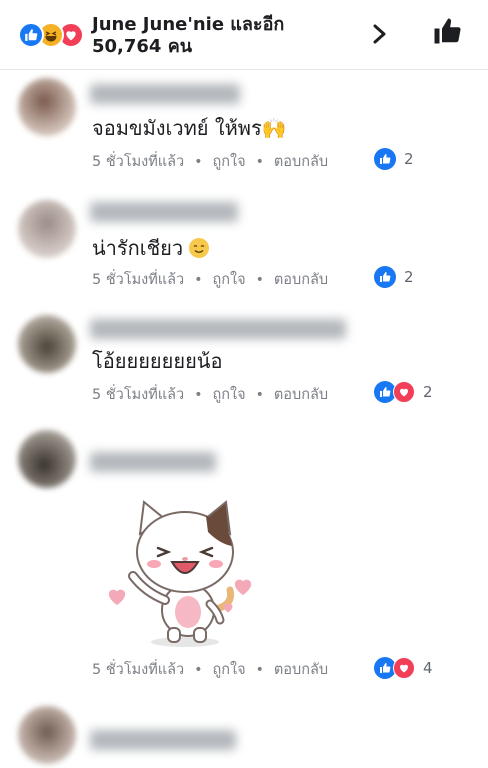  Describe the element at coordinates (138, 248) in the screenshot. I see `comment-text-content: น่ารักเชียว` at that location.